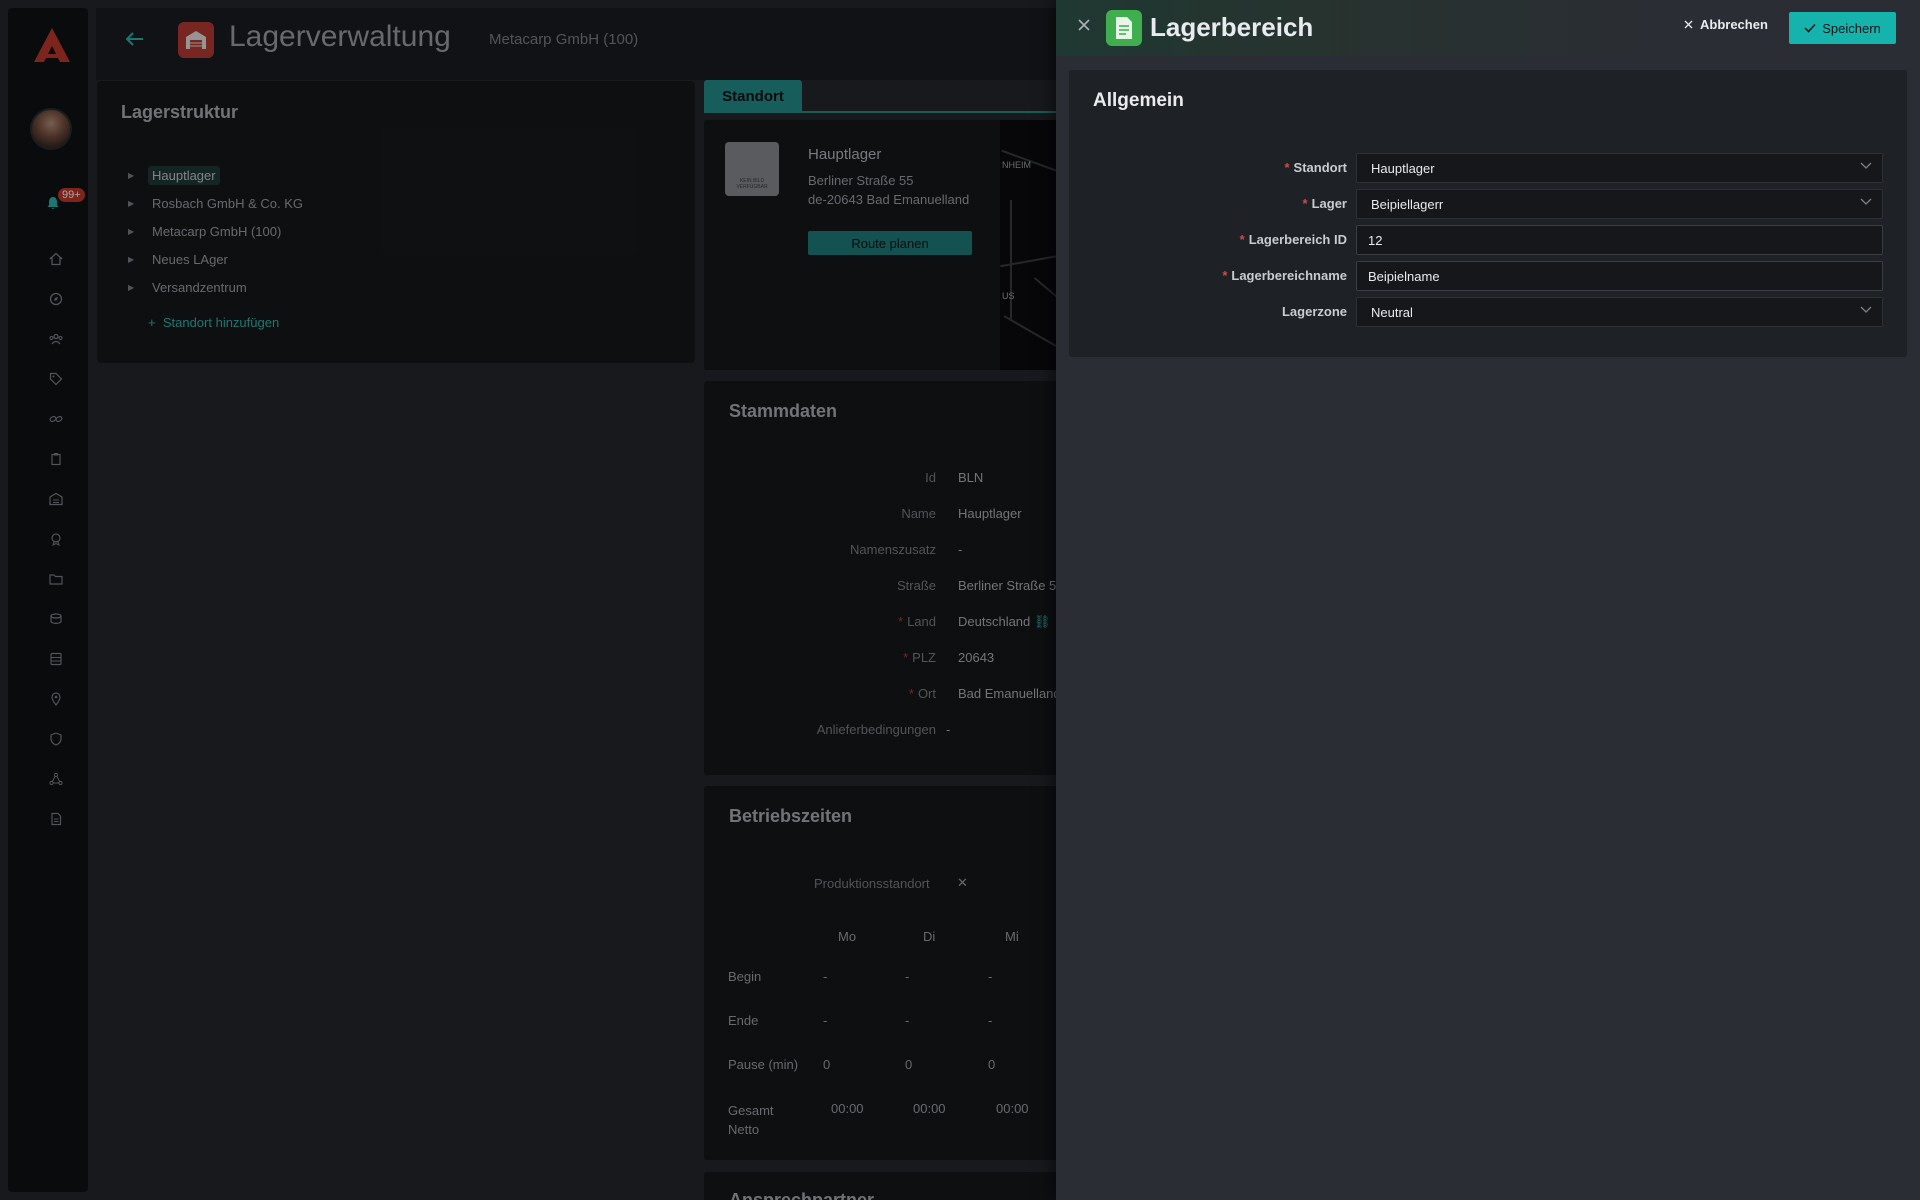 This screenshot has width=1920, height=1200. Describe the element at coordinates (1232, 27) in the screenshot. I see `drawer-title: Lagerbereich` at that location.